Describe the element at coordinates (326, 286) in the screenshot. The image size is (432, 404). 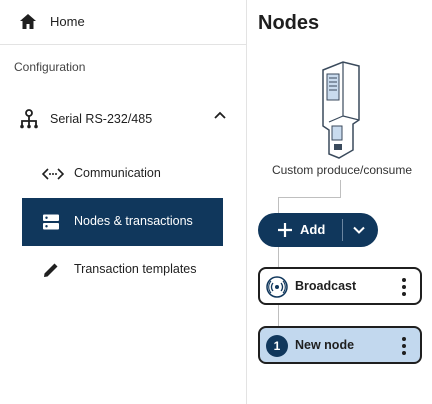
I see `node-label: Broadcast` at that location.